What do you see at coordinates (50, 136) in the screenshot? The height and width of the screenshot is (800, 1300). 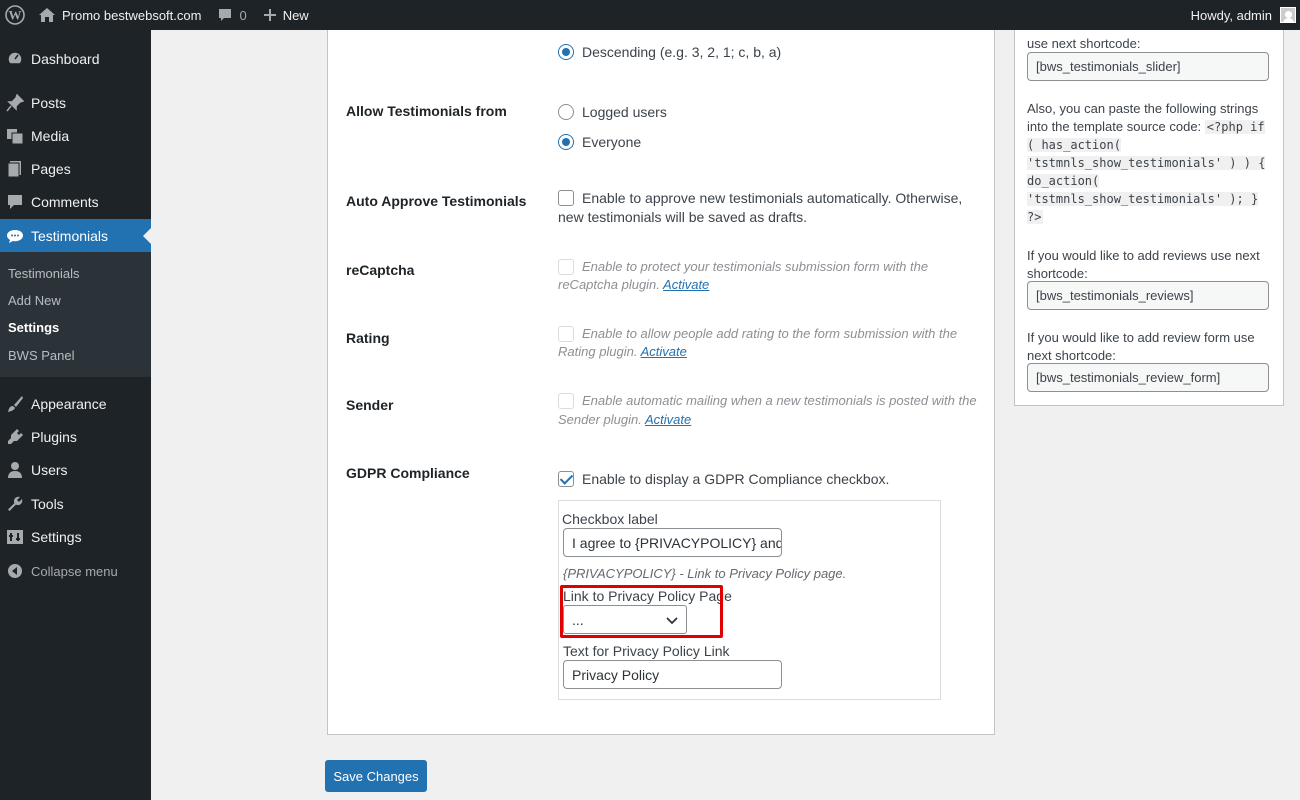 I see `menu-label: Media` at bounding box center [50, 136].